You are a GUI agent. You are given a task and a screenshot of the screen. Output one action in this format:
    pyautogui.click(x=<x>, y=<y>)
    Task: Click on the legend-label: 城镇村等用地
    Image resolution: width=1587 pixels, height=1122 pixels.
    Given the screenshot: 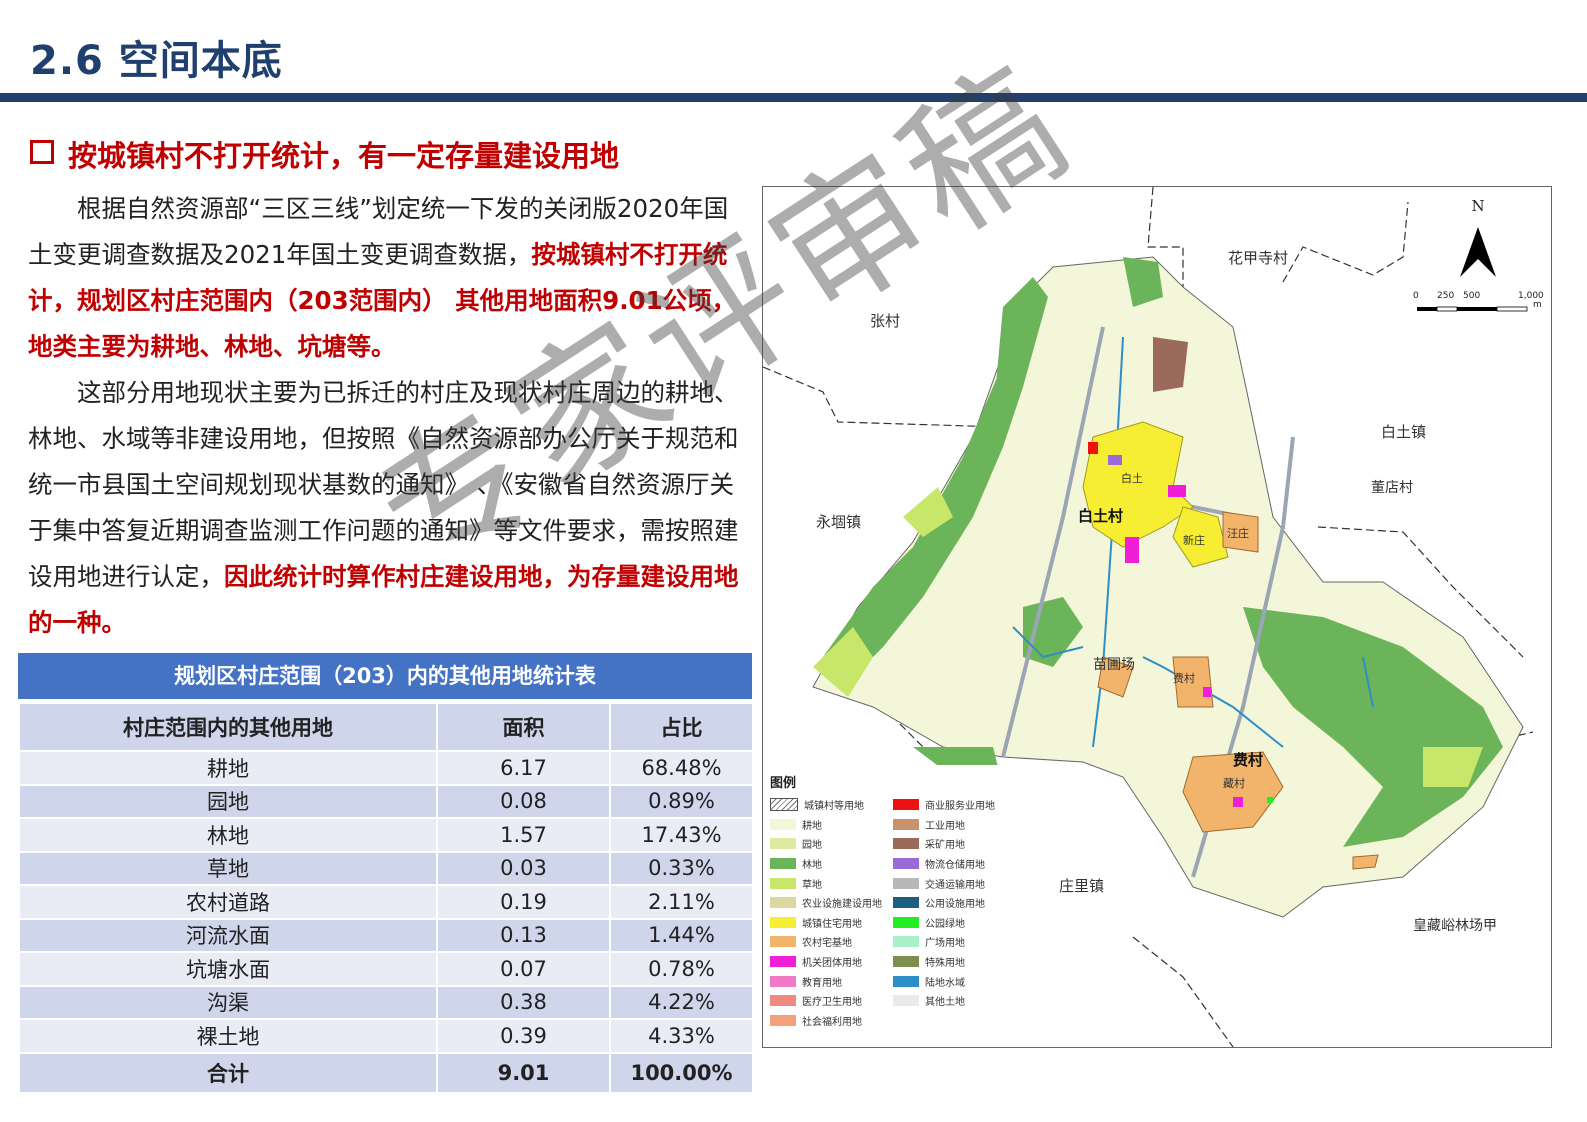 What is the action you would take?
    pyautogui.click(x=834, y=807)
    